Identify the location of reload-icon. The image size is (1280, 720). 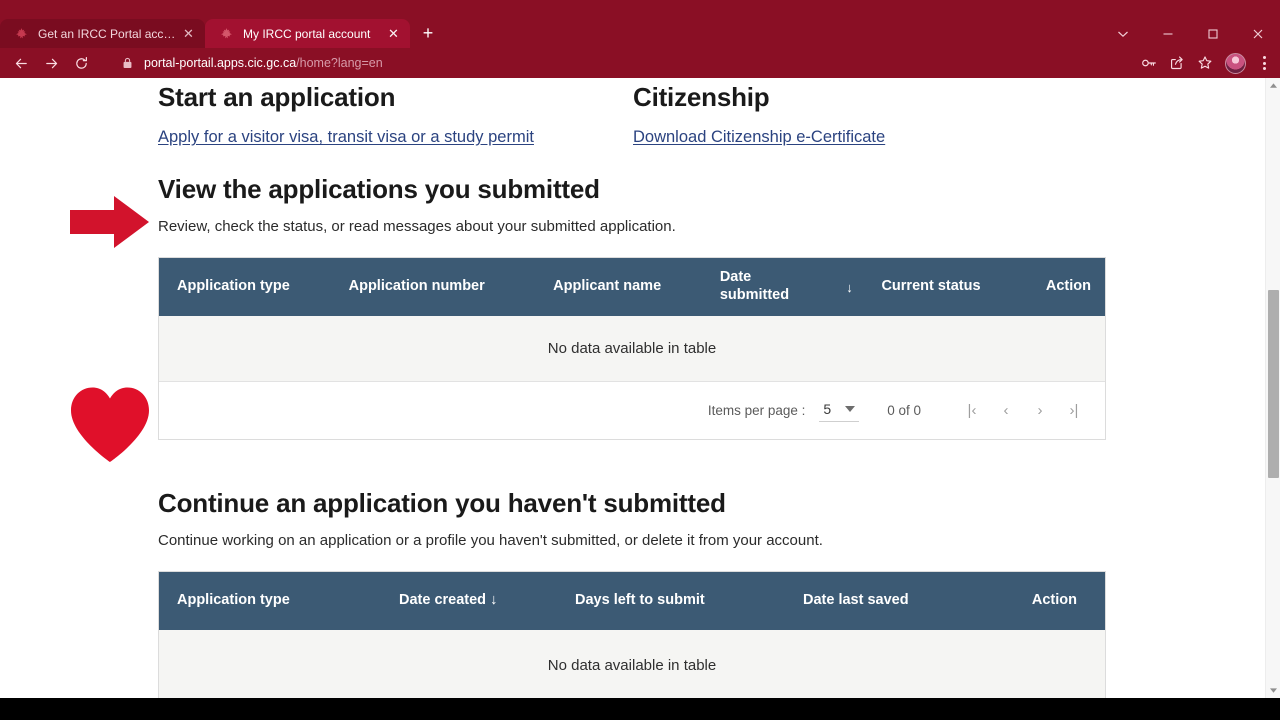
(81, 63).